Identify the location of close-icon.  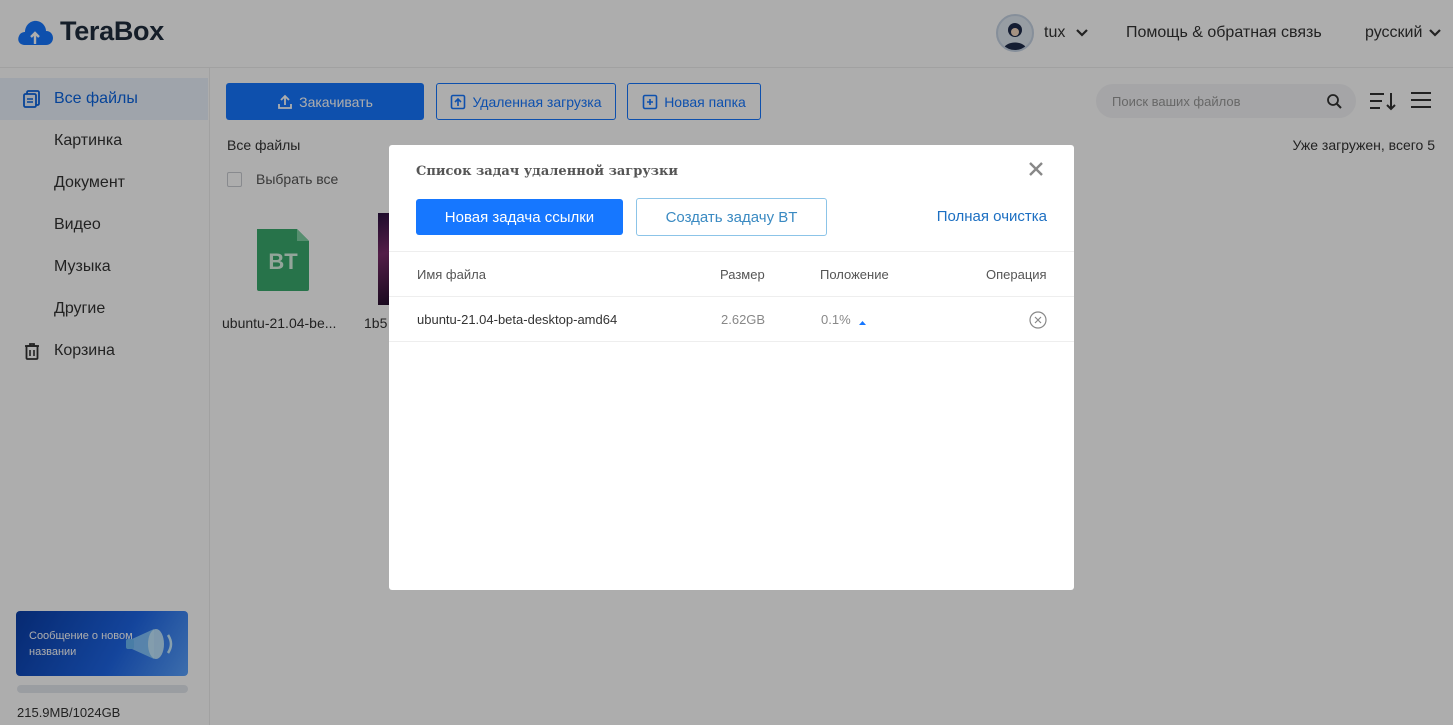
(1036, 169).